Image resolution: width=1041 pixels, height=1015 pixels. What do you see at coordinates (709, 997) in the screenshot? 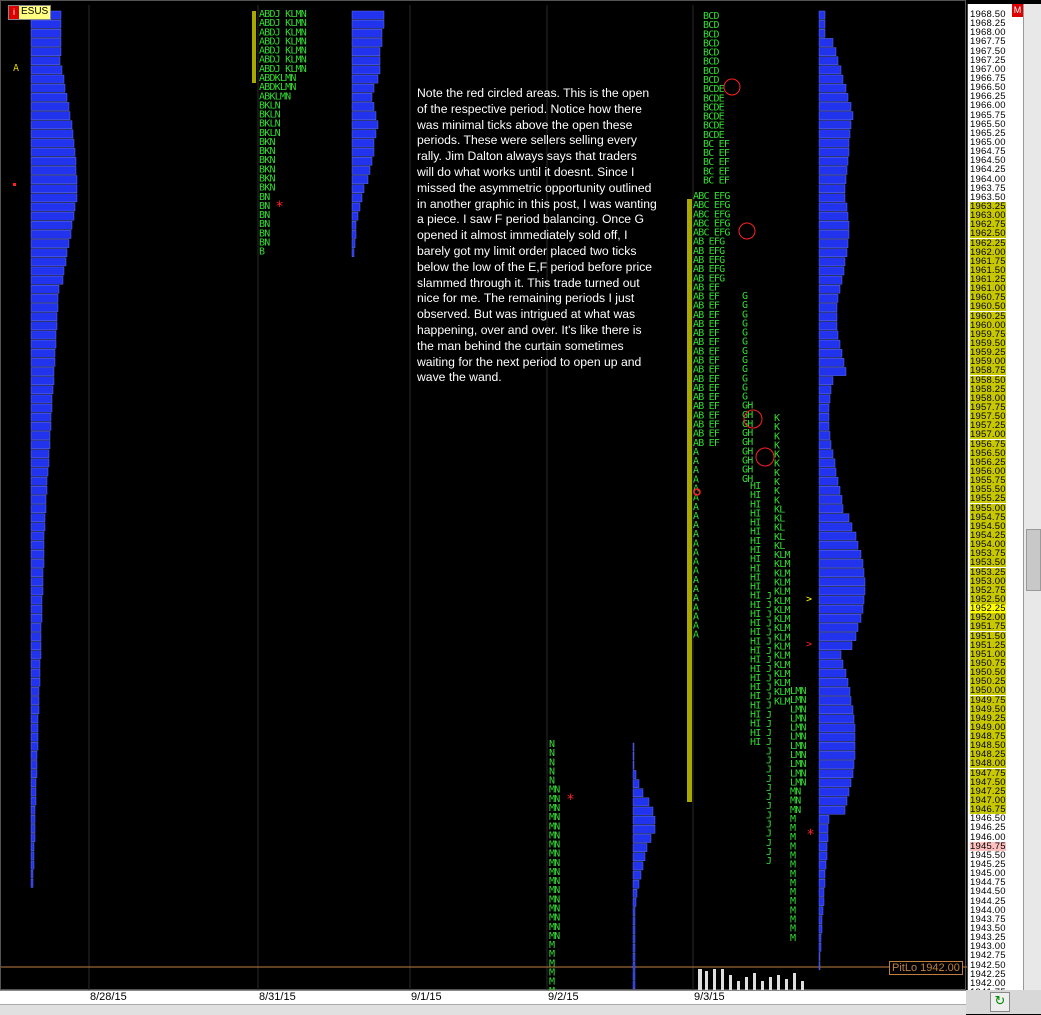
I see `date-label: 9/3/15` at bounding box center [709, 997].